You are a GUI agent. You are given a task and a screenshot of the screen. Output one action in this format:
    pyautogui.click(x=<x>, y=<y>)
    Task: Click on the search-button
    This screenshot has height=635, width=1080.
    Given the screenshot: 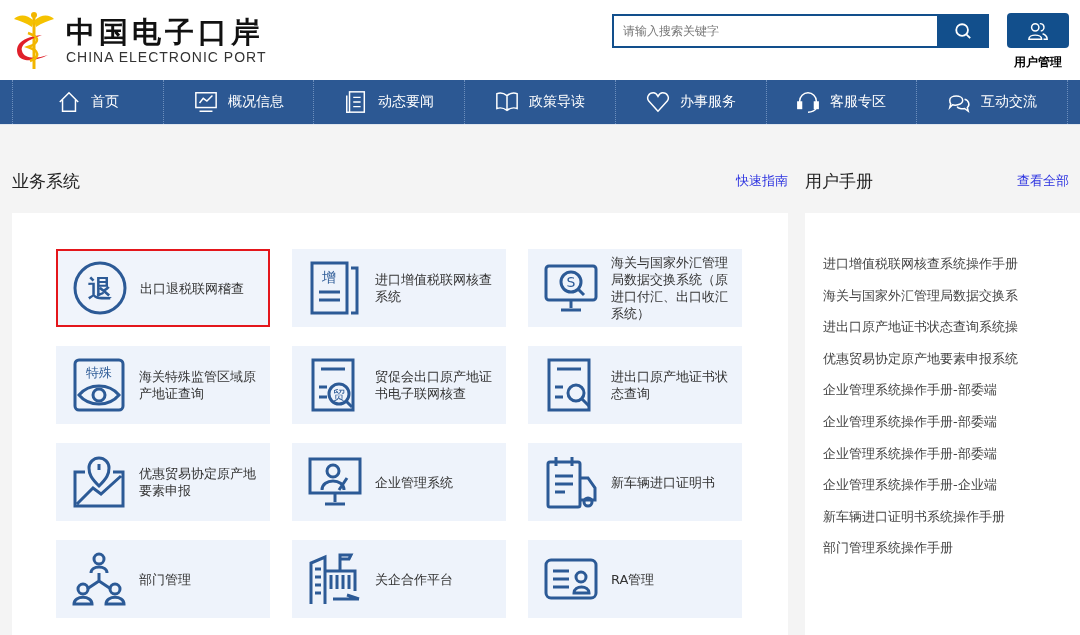 What is the action you would take?
    pyautogui.click(x=963, y=31)
    